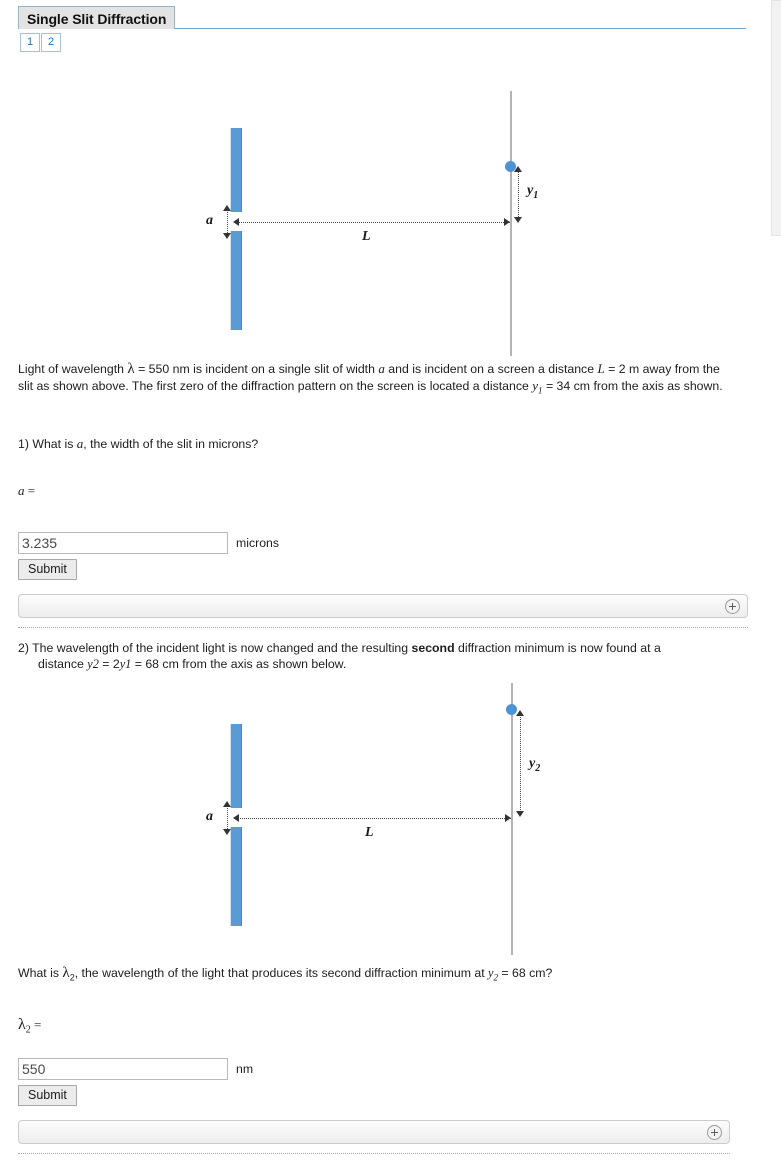 Image resolution: width=781 pixels, height=1171 pixels. I want to click on header-rule, so click(459, 28).